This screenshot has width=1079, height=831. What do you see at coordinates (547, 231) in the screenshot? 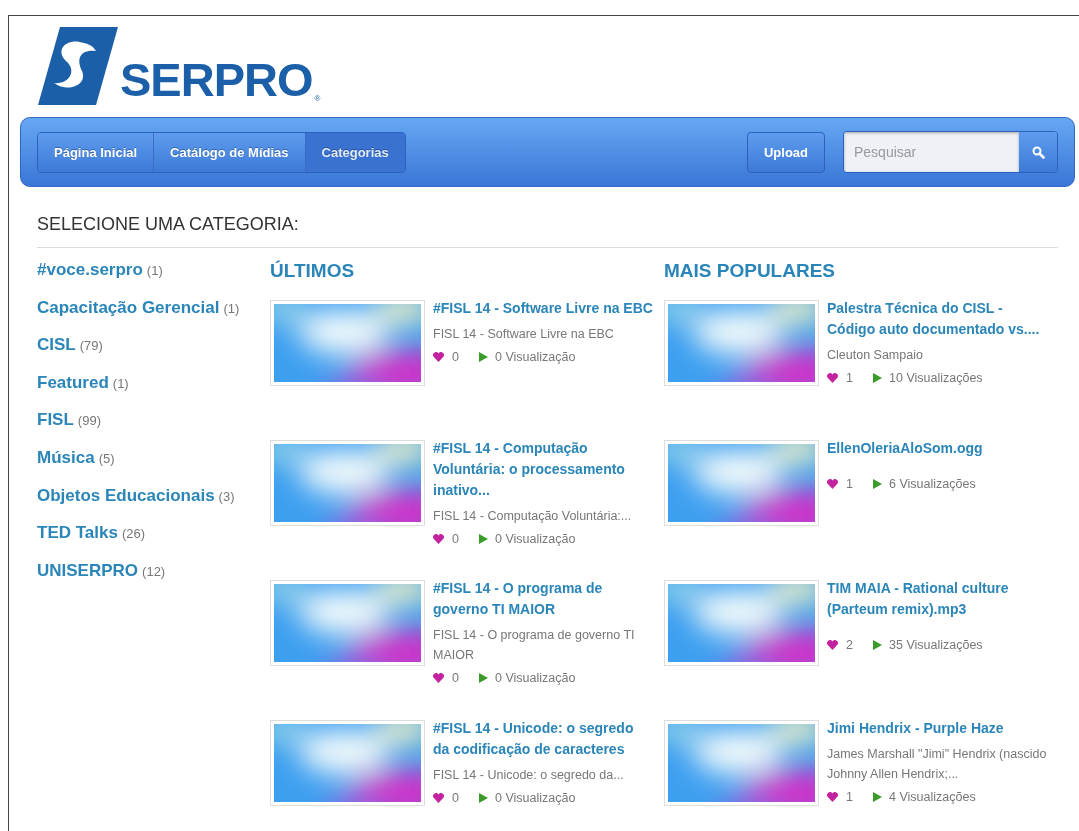
I see `page-heading: SELECIONE UMA CATEGORIA:` at bounding box center [547, 231].